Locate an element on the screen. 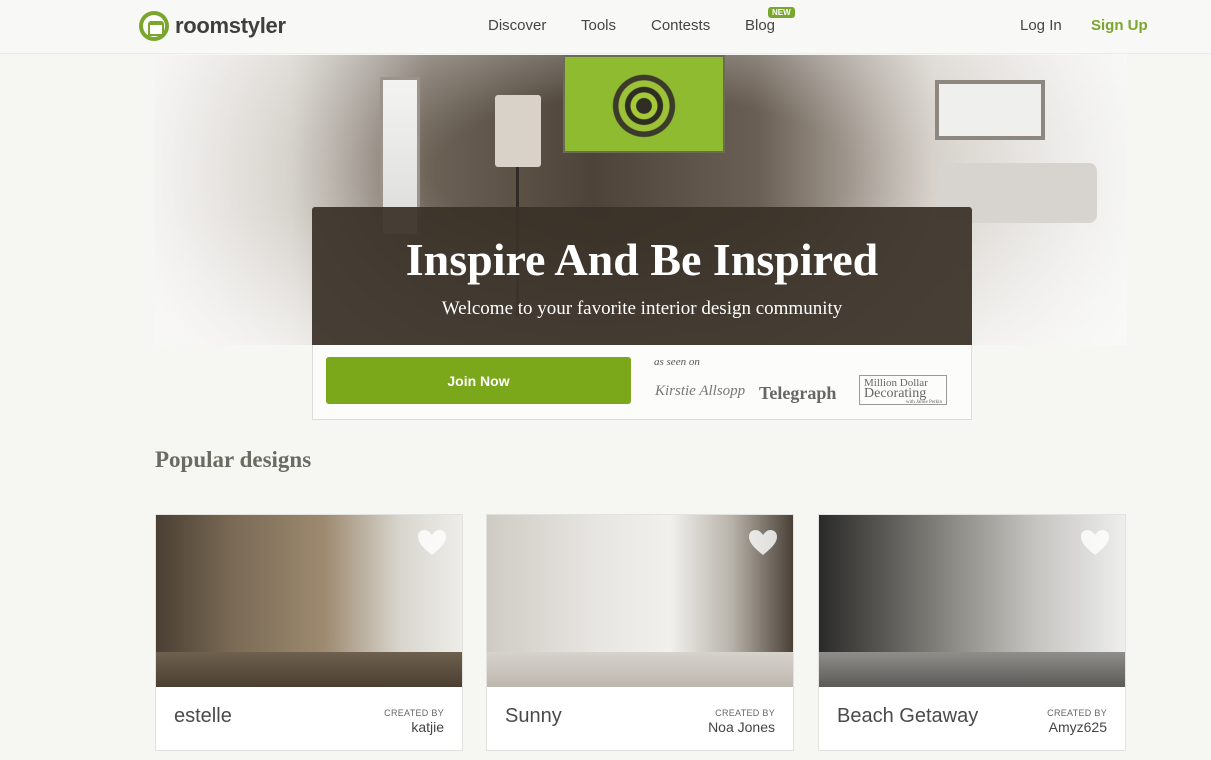 This screenshot has width=1211, height=760. logo-text: roomstyler is located at coordinates (230, 25).